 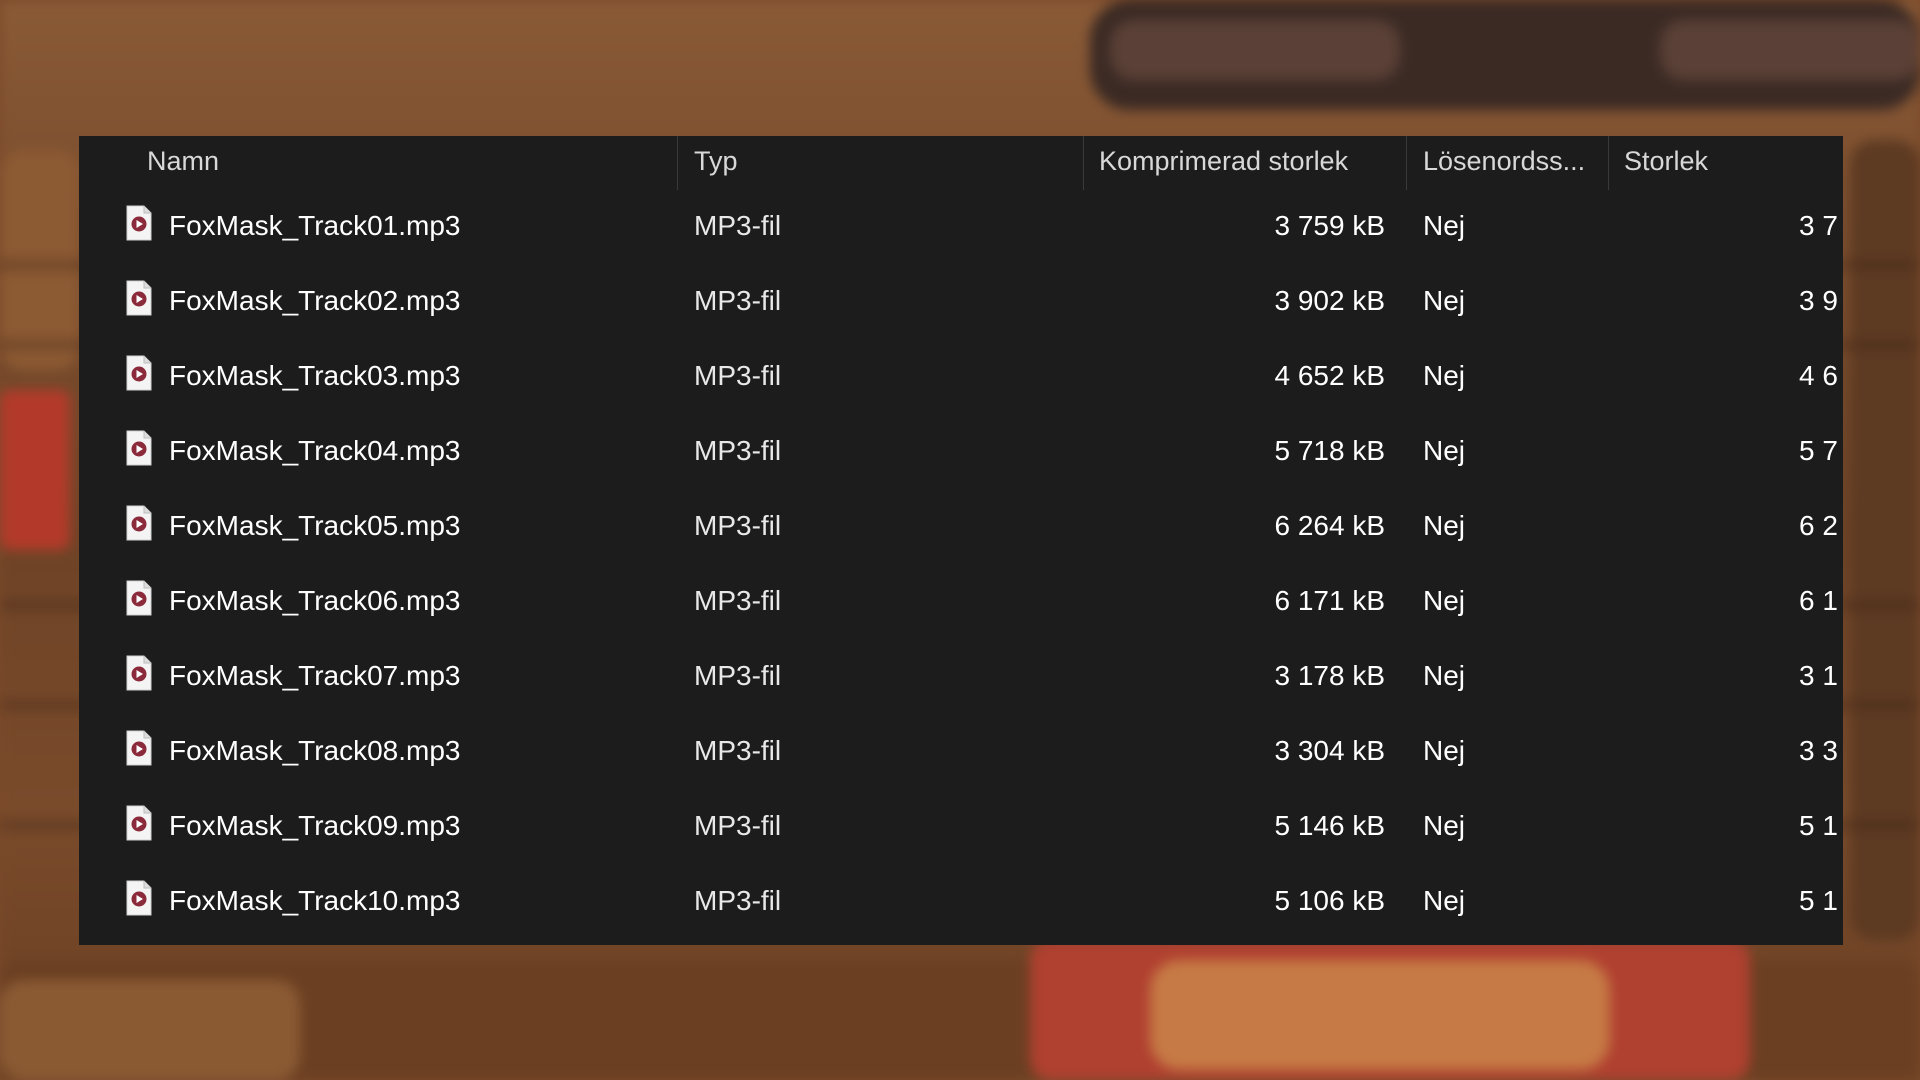 What do you see at coordinates (1818, 525) in the screenshot?
I see `file-size: 6 2` at bounding box center [1818, 525].